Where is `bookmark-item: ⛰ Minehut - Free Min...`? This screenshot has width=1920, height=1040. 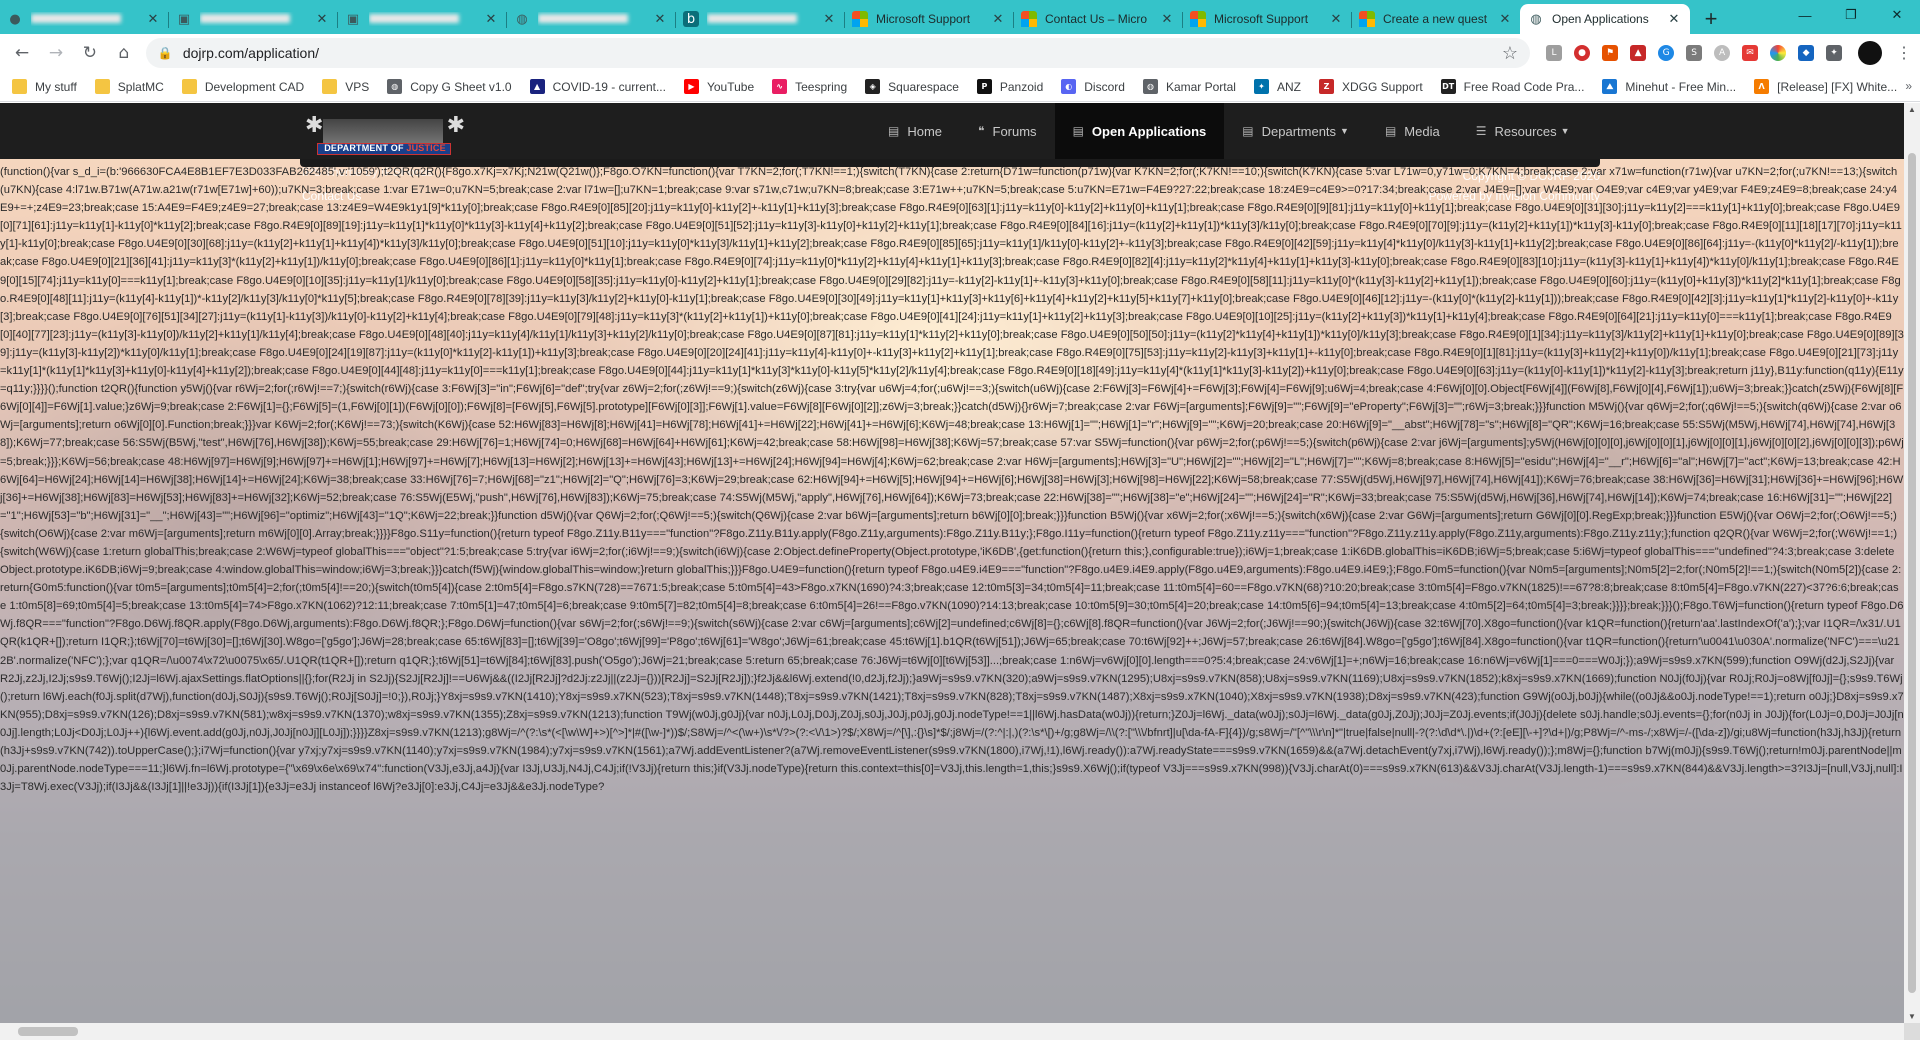 bookmark-item: ⛰ Minehut - Free Min... is located at coordinates (1669, 86).